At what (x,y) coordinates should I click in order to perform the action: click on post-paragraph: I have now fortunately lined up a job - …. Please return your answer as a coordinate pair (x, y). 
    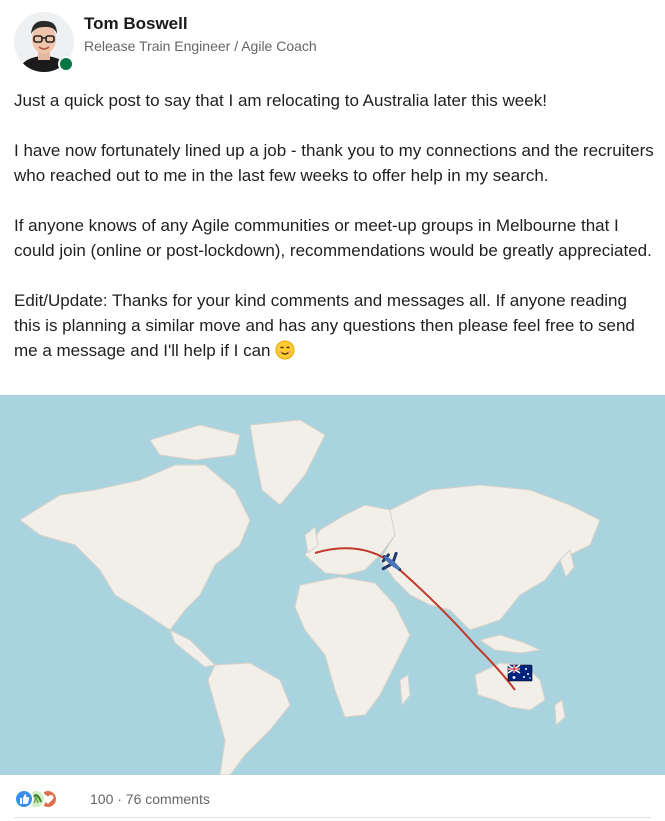
    Looking at the image, I should click on (334, 163).